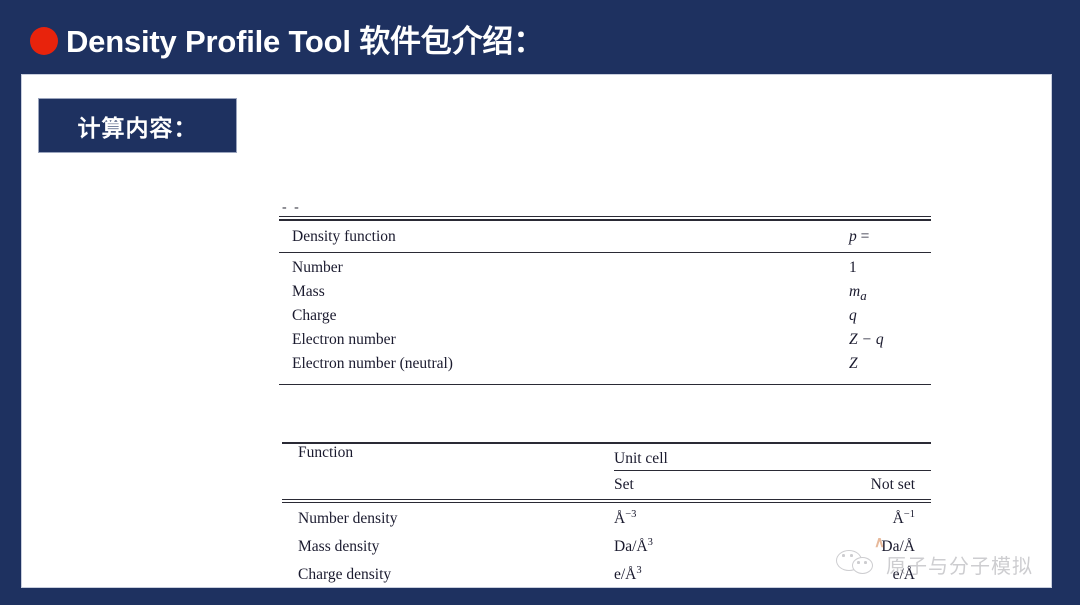  What do you see at coordinates (863, 295) in the screenshot?
I see `value-subscript: a` at bounding box center [863, 295].